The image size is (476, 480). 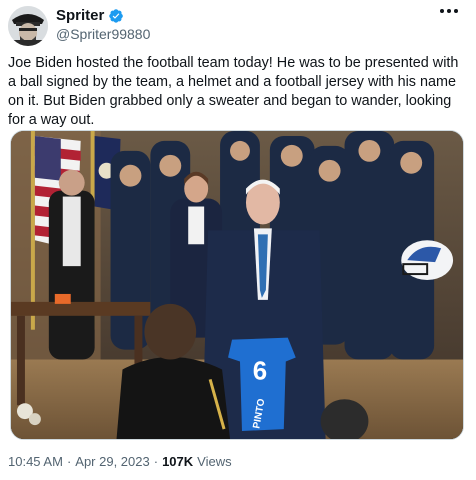 What do you see at coordinates (449, 11) in the screenshot?
I see `more-dots-icon` at bounding box center [449, 11].